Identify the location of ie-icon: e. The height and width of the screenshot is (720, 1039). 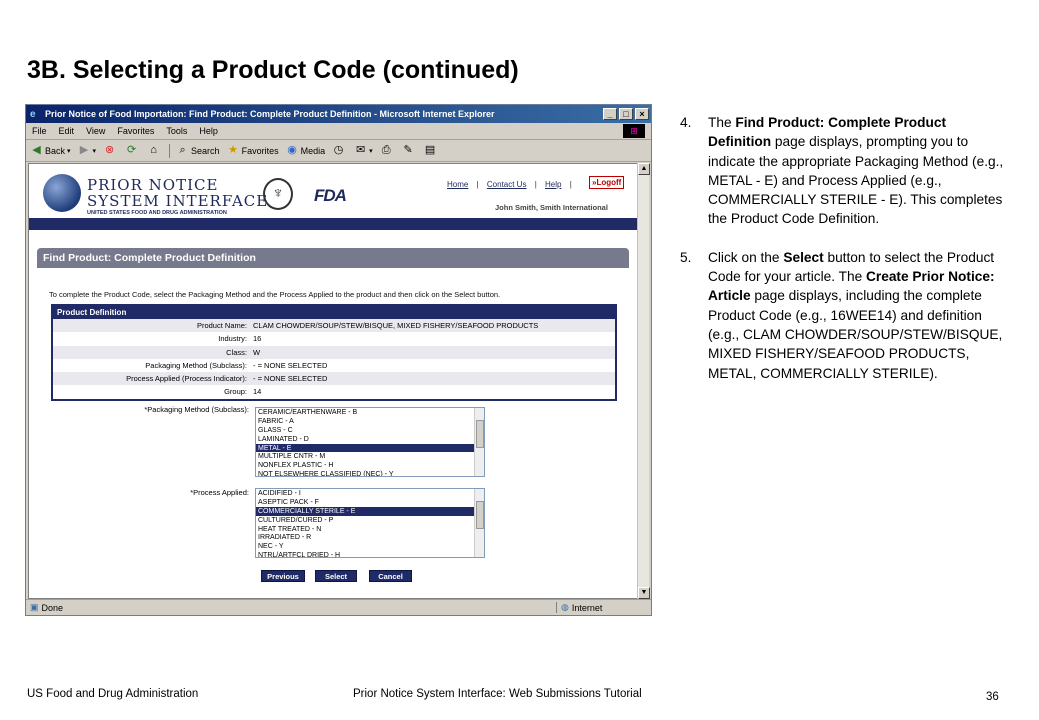
(33, 114).